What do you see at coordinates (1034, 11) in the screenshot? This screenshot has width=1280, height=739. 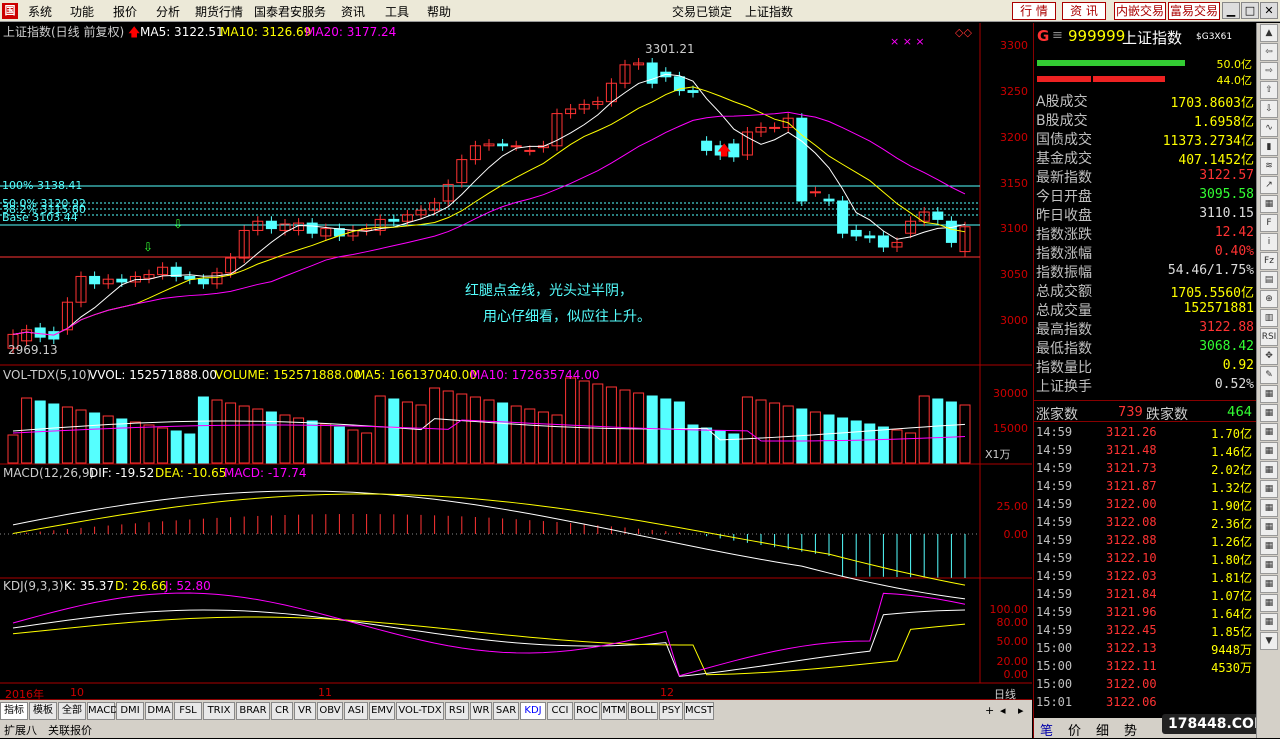 I see `quote-button: 行 情` at bounding box center [1034, 11].